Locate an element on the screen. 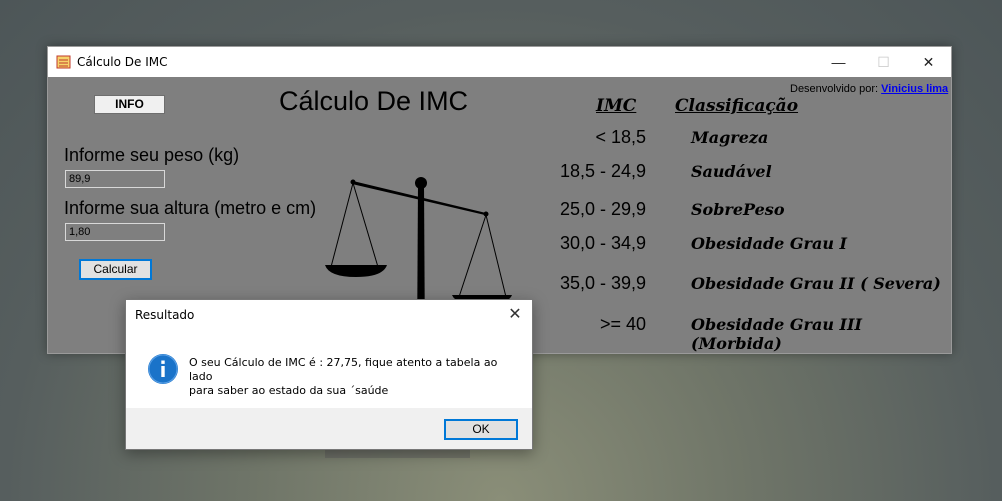 The image size is (1002, 501). dialog-title: Resultado is located at coordinates (165, 315).